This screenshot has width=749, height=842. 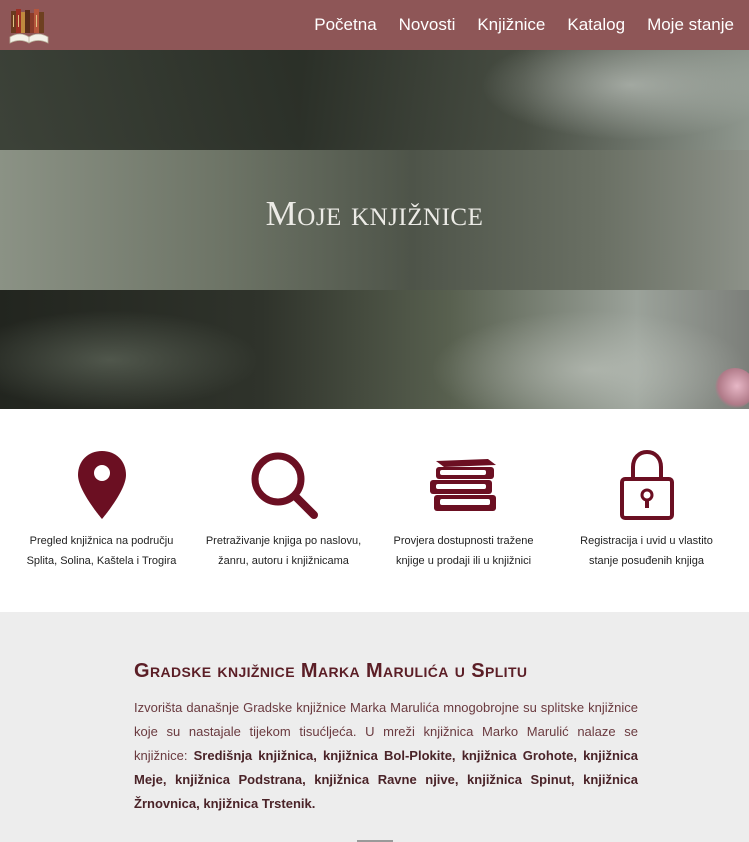 I want to click on nav-moje-stanje: Moje stanje, so click(x=690, y=25).